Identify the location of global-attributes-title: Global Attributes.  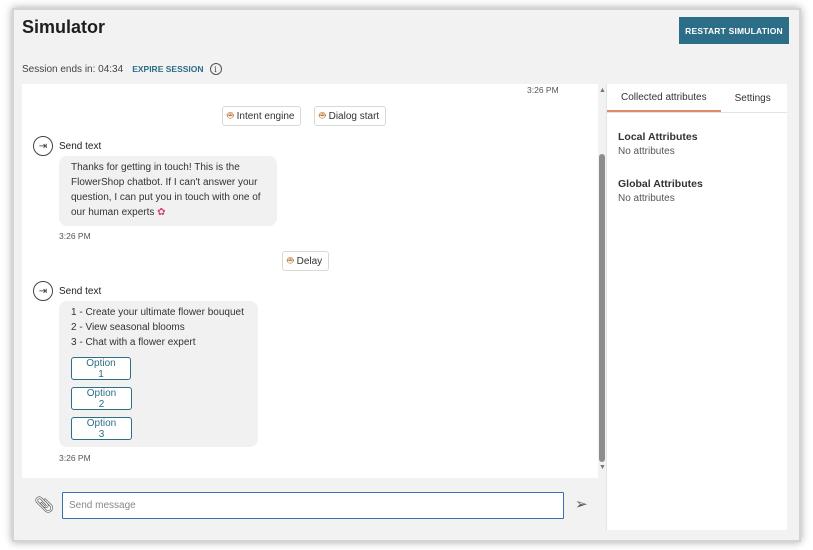
(660, 184).